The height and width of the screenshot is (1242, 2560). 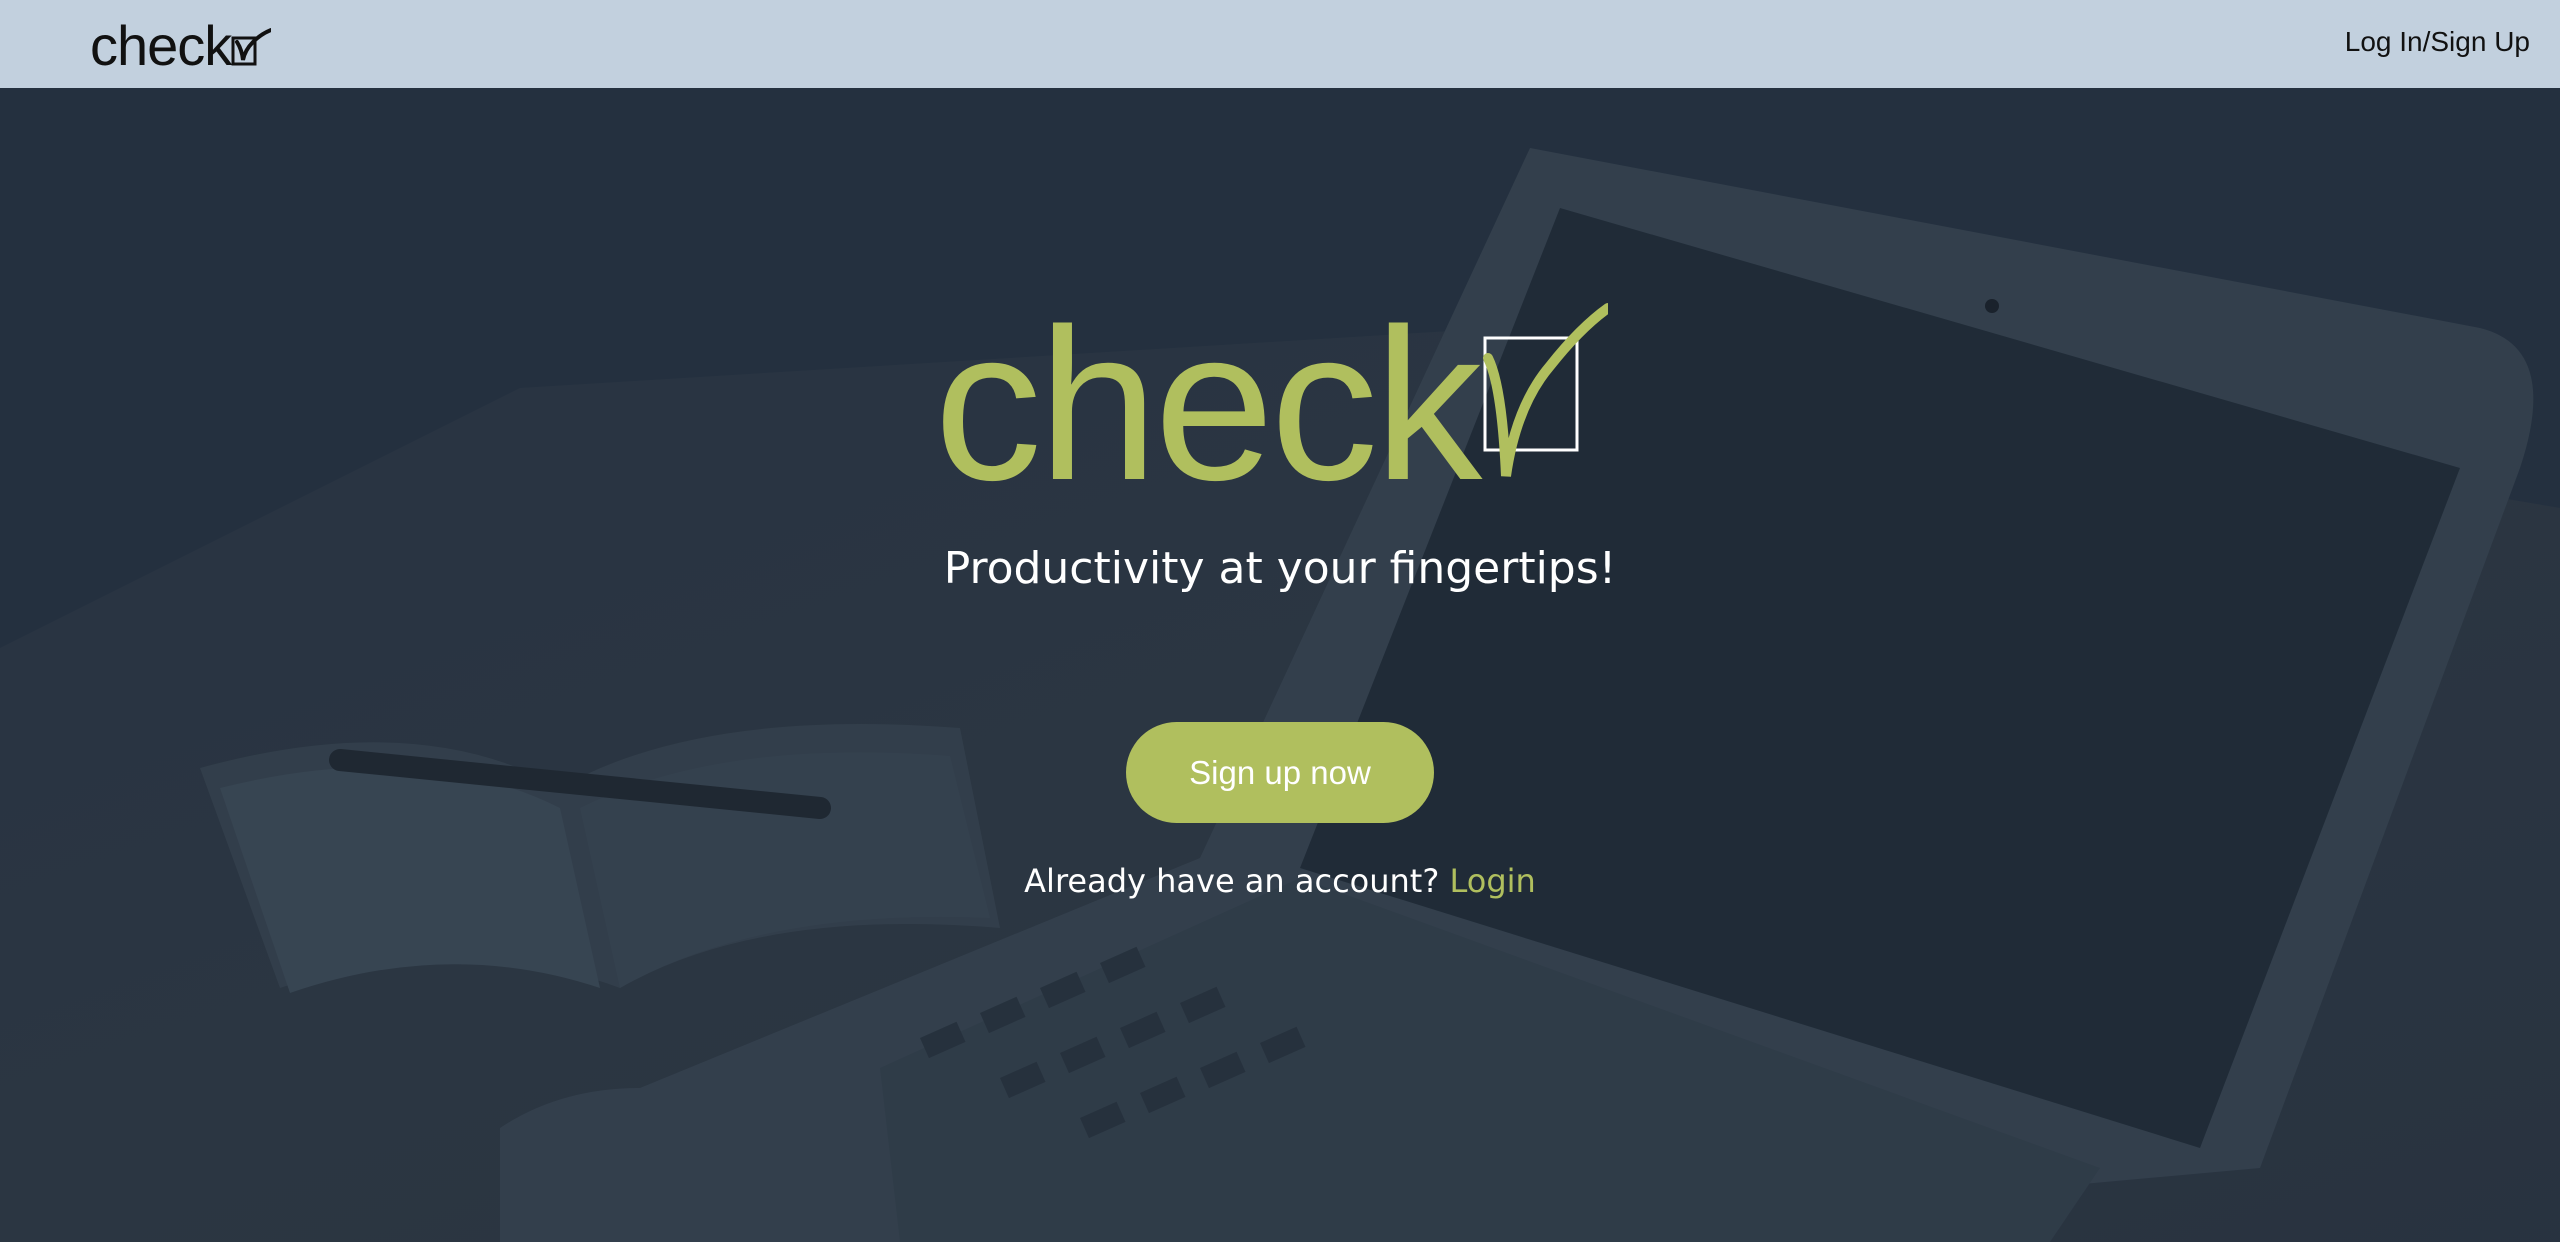 I want to click on navbar: check Log In/Sign Up, so click(x=1280, y=44).